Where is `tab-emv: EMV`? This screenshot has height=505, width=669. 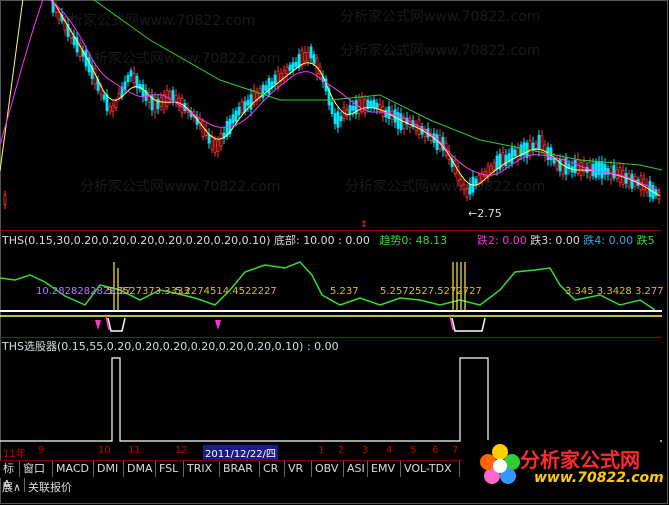
tab-emv: EMV is located at coordinates (384, 469).